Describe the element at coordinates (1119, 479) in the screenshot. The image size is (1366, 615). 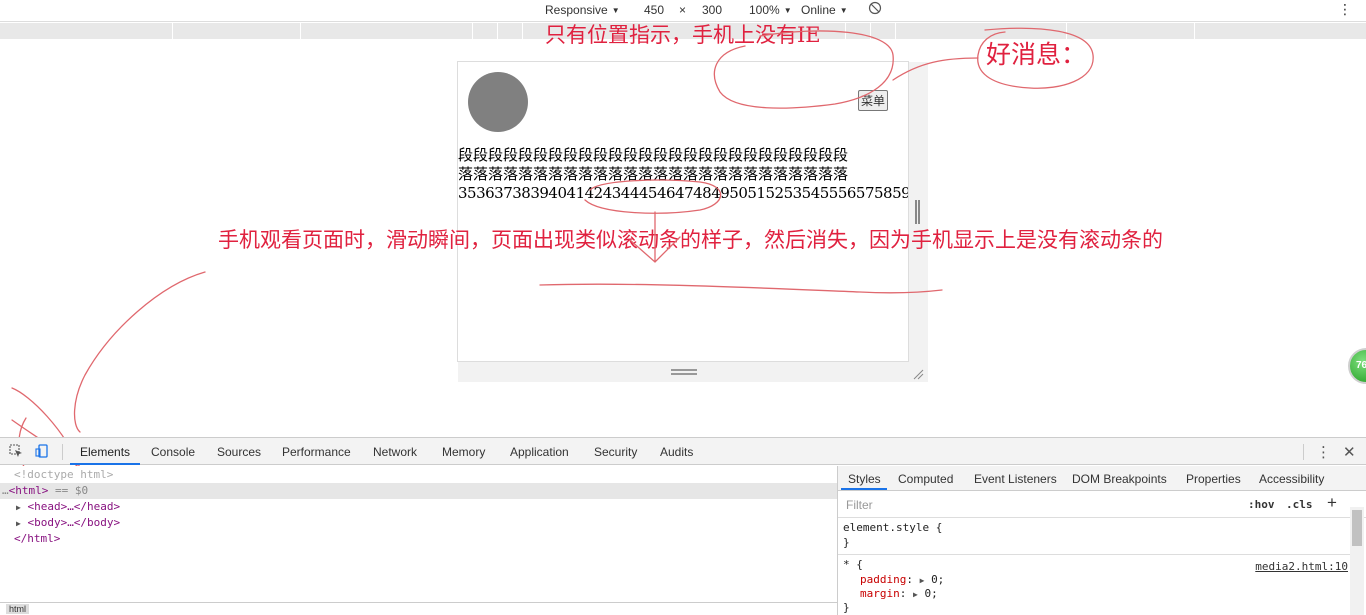
I see `tab-dom-breakpoints: DOM Breakpoints` at that location.